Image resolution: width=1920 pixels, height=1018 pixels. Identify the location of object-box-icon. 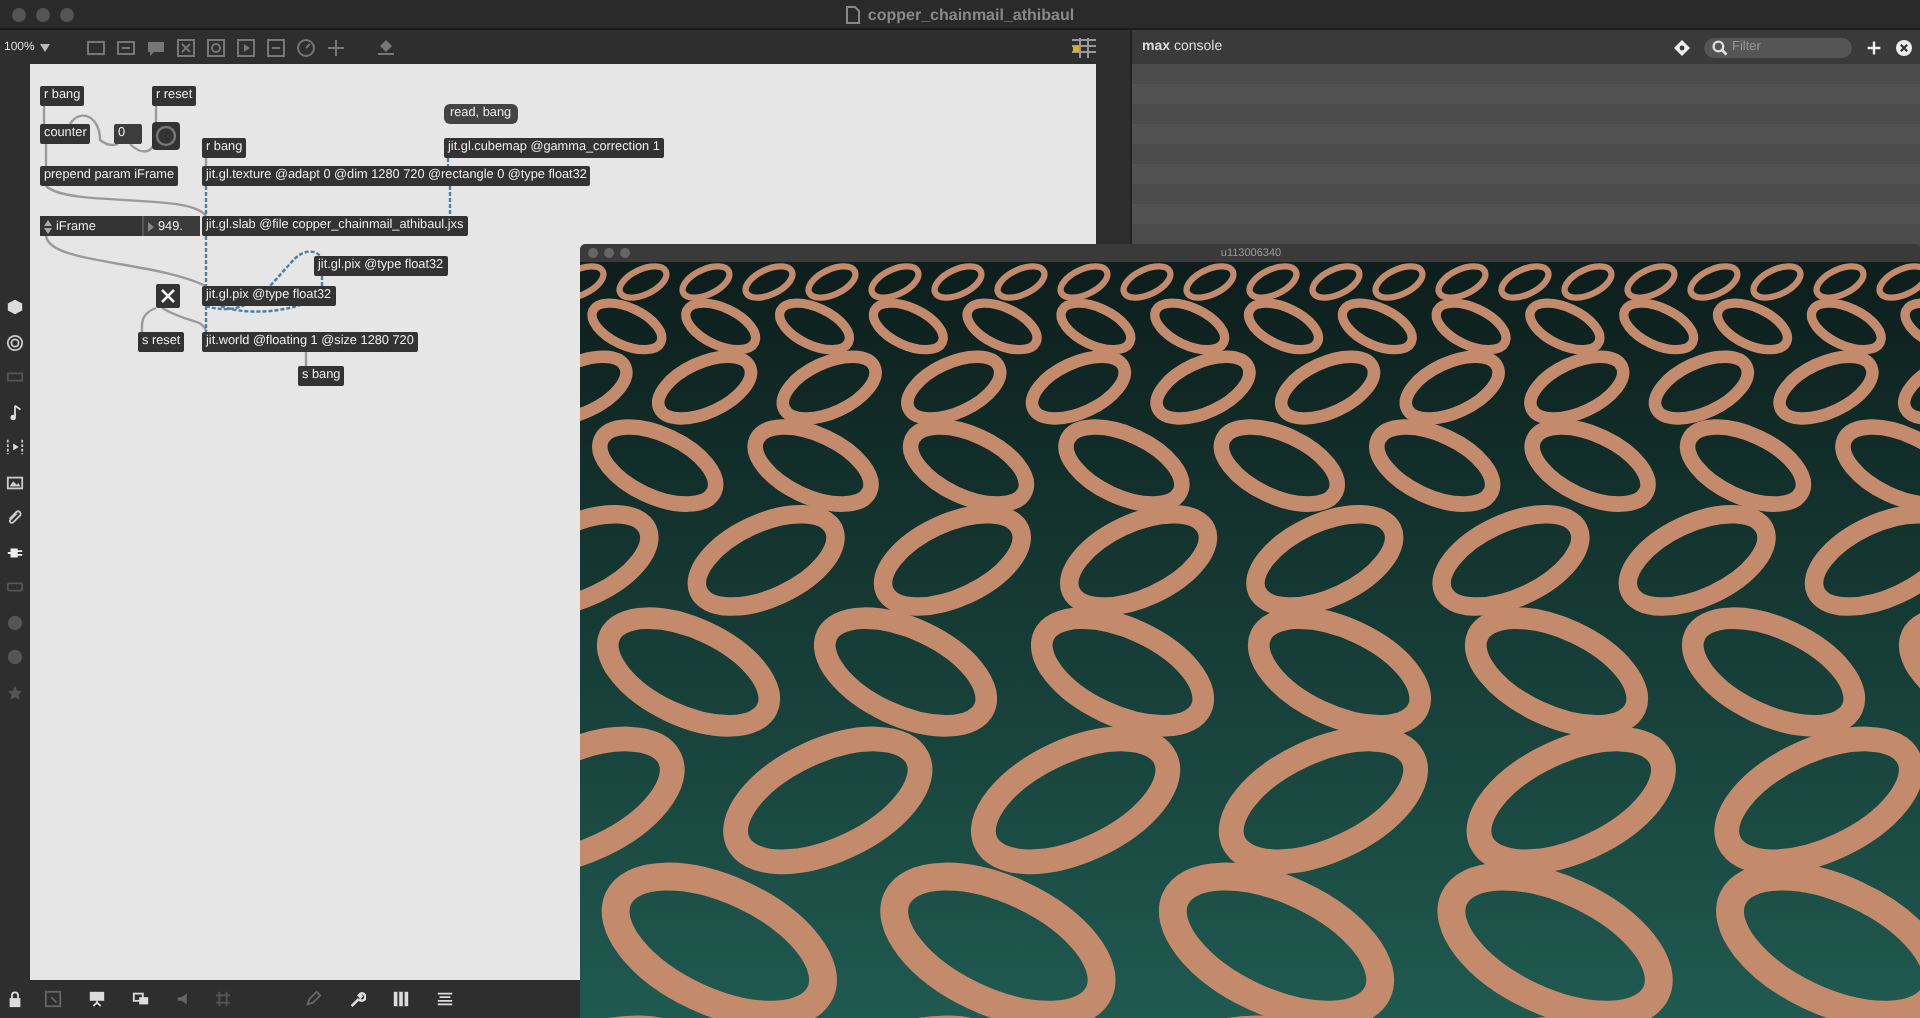
(126, 47).